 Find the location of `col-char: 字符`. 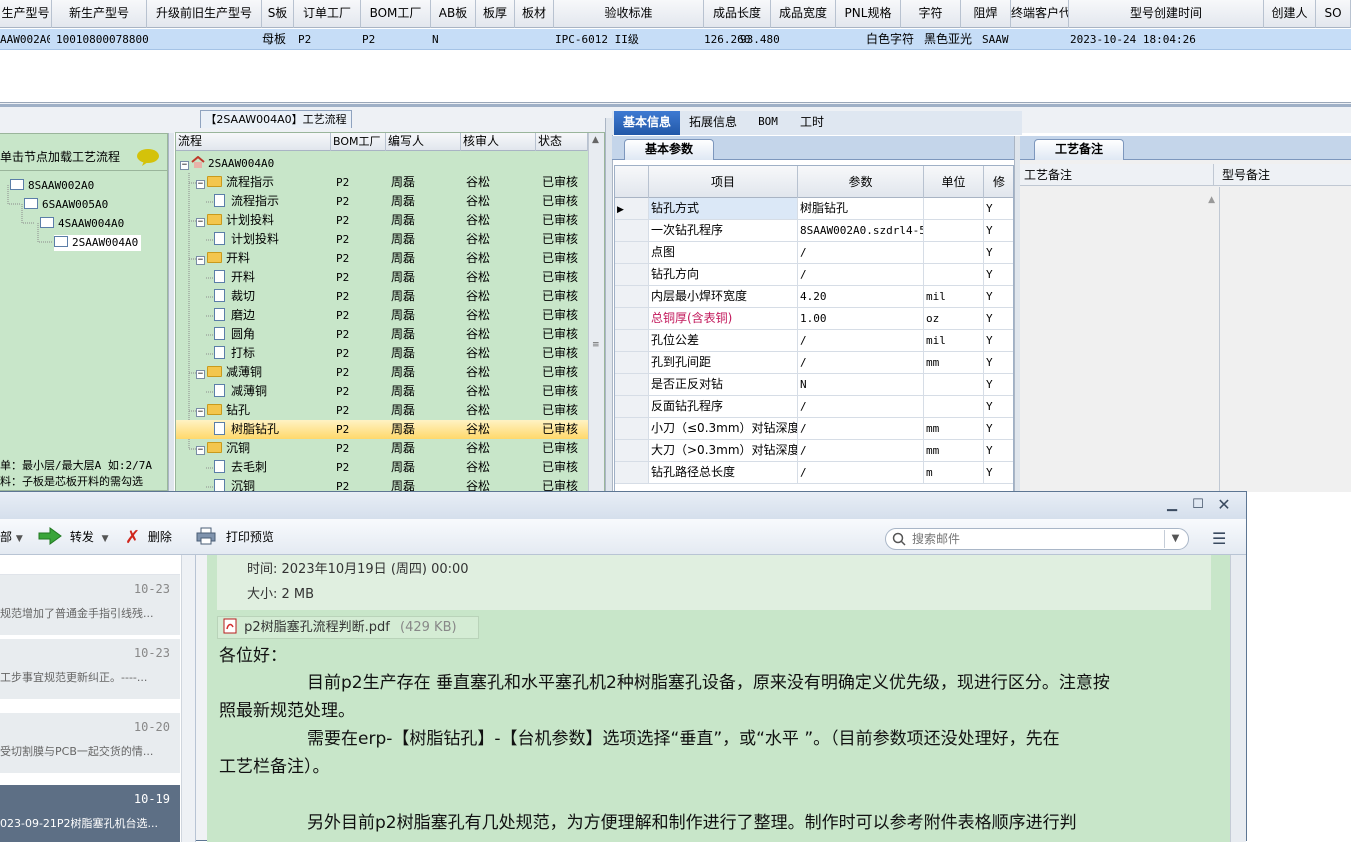

col-char: 字符 is located at coordinates (931, 14).